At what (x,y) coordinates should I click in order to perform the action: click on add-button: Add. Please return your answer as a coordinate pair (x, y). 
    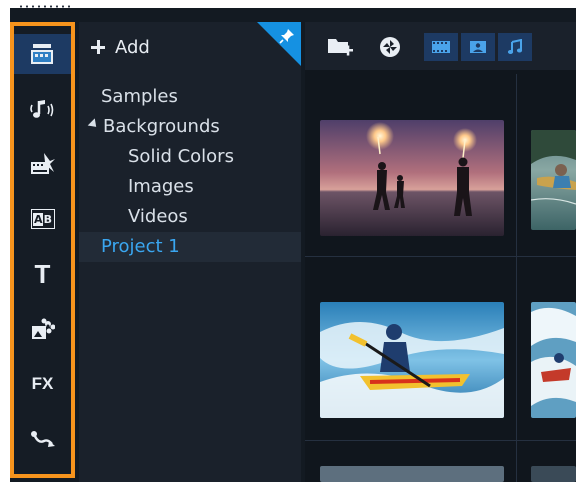
    Looking at the image, I should click on (120, 47).